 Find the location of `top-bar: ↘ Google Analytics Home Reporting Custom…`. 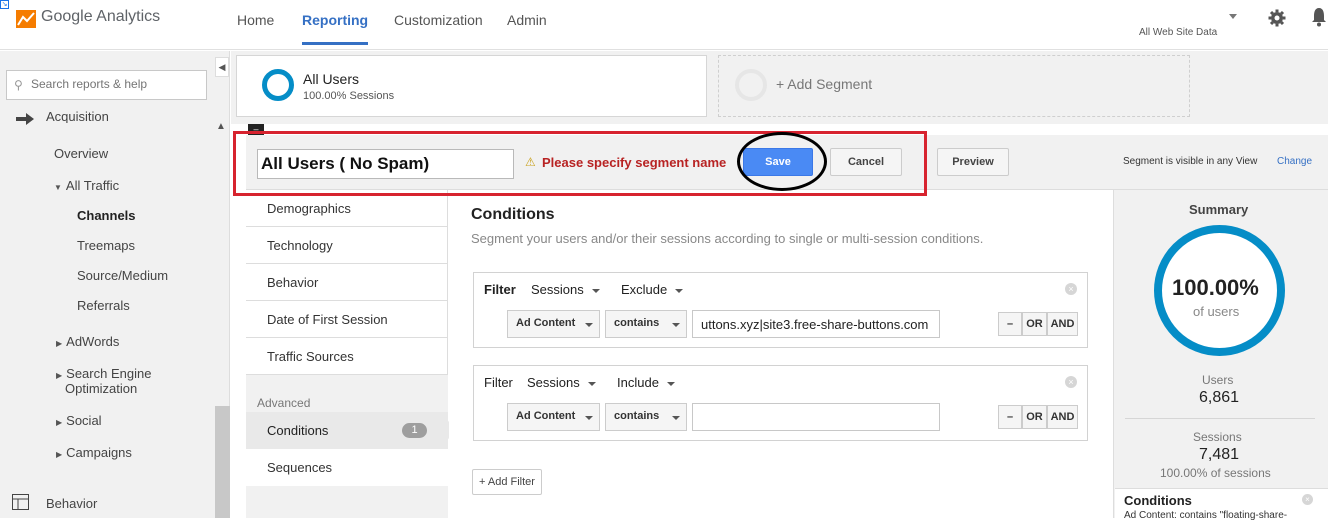

top-bar: ↘ Google Analytics Home Reporting Custom… is located at coordinates (664, 25).